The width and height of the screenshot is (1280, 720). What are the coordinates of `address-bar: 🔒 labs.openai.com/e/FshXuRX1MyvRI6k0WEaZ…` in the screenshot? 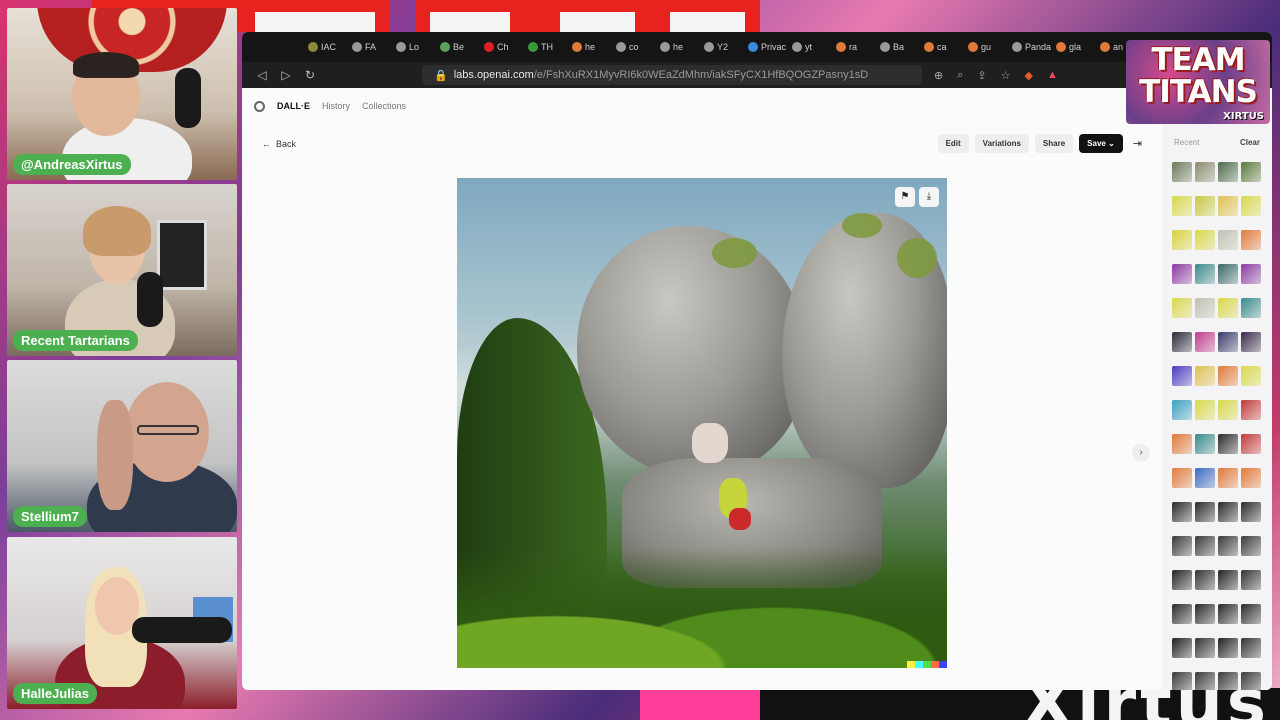 It's located at (672, 75).